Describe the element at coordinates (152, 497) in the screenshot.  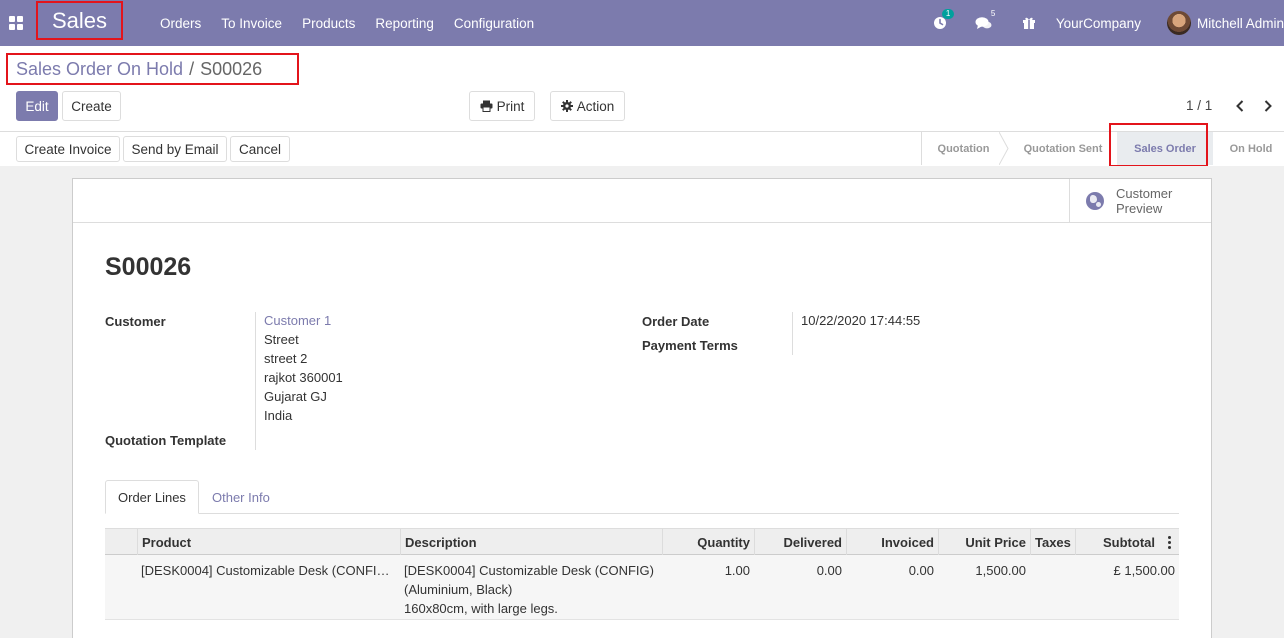
I see `tab-order-lines: Order Lines` at that location.